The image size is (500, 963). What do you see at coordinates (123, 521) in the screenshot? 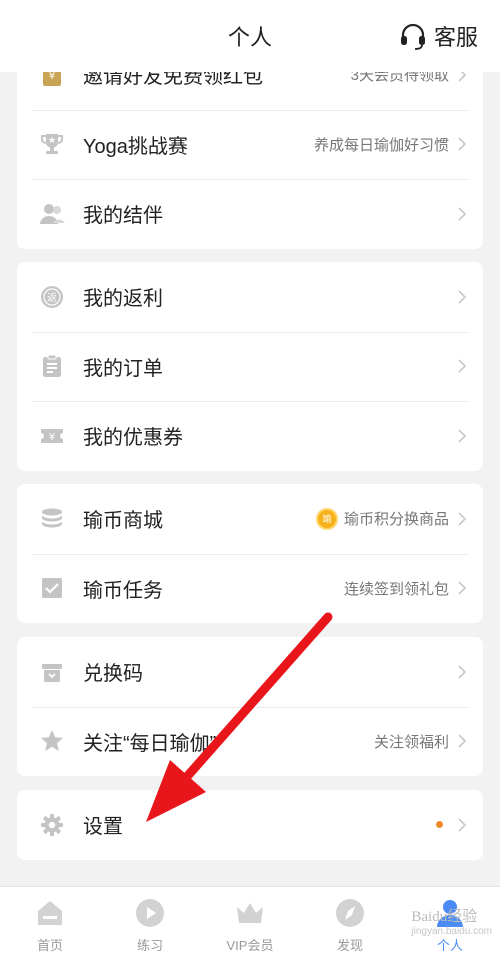
I see `menu-item-label: 瑜币商城` at bounding box center [123, 521].